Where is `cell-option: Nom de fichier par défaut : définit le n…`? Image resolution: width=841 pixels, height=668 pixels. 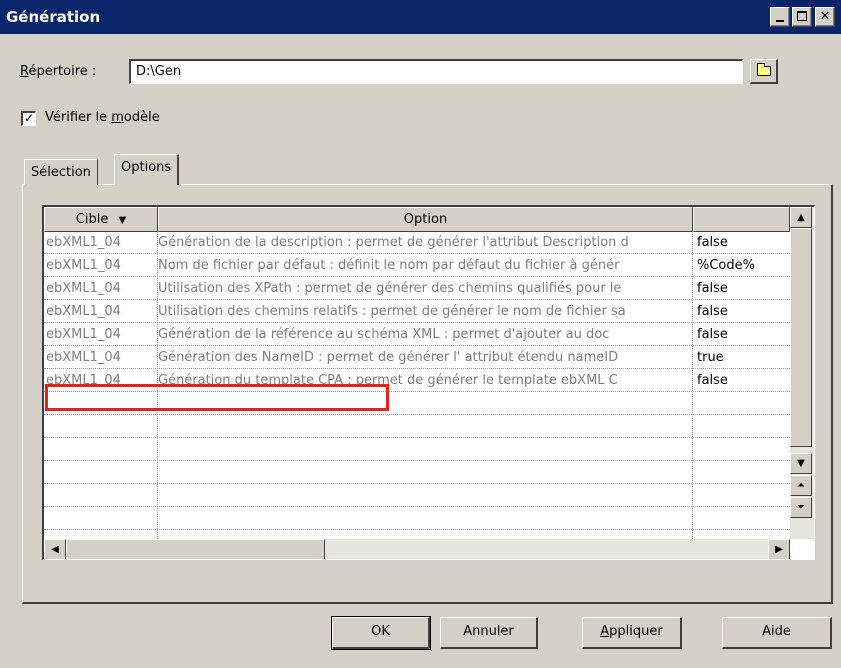
cell-option: Nom de fichier par défaut : définit le n… is located at coordinates (389, 265).